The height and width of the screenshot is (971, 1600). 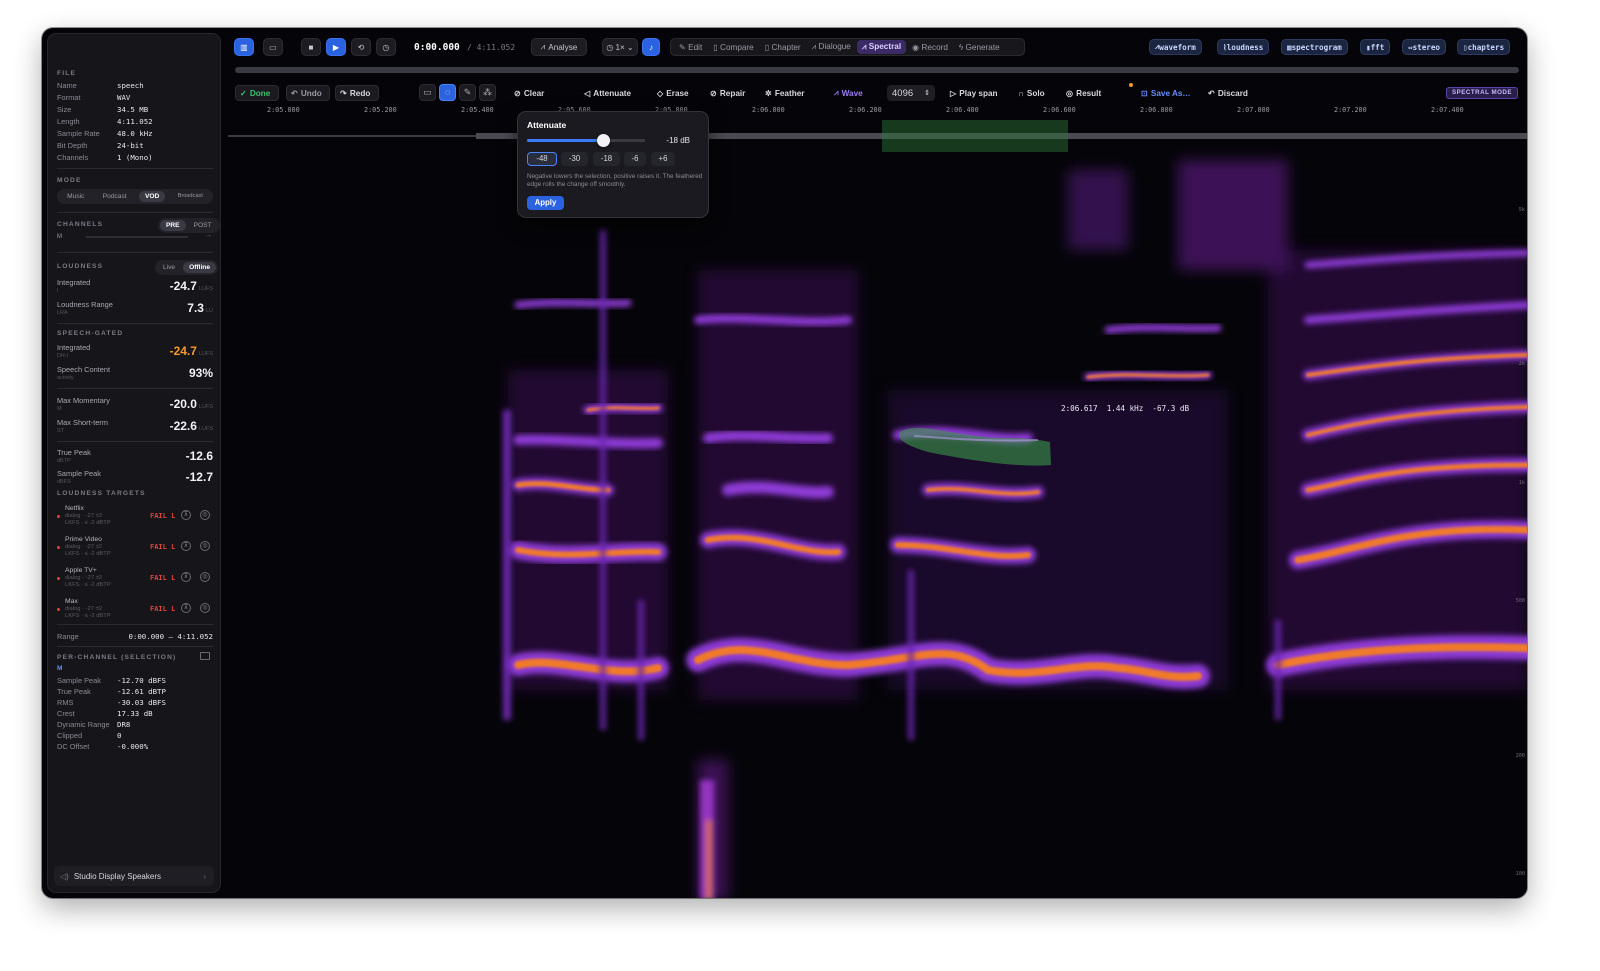 I want to click on metronome-button: ♪, so click(x=651, y=47).